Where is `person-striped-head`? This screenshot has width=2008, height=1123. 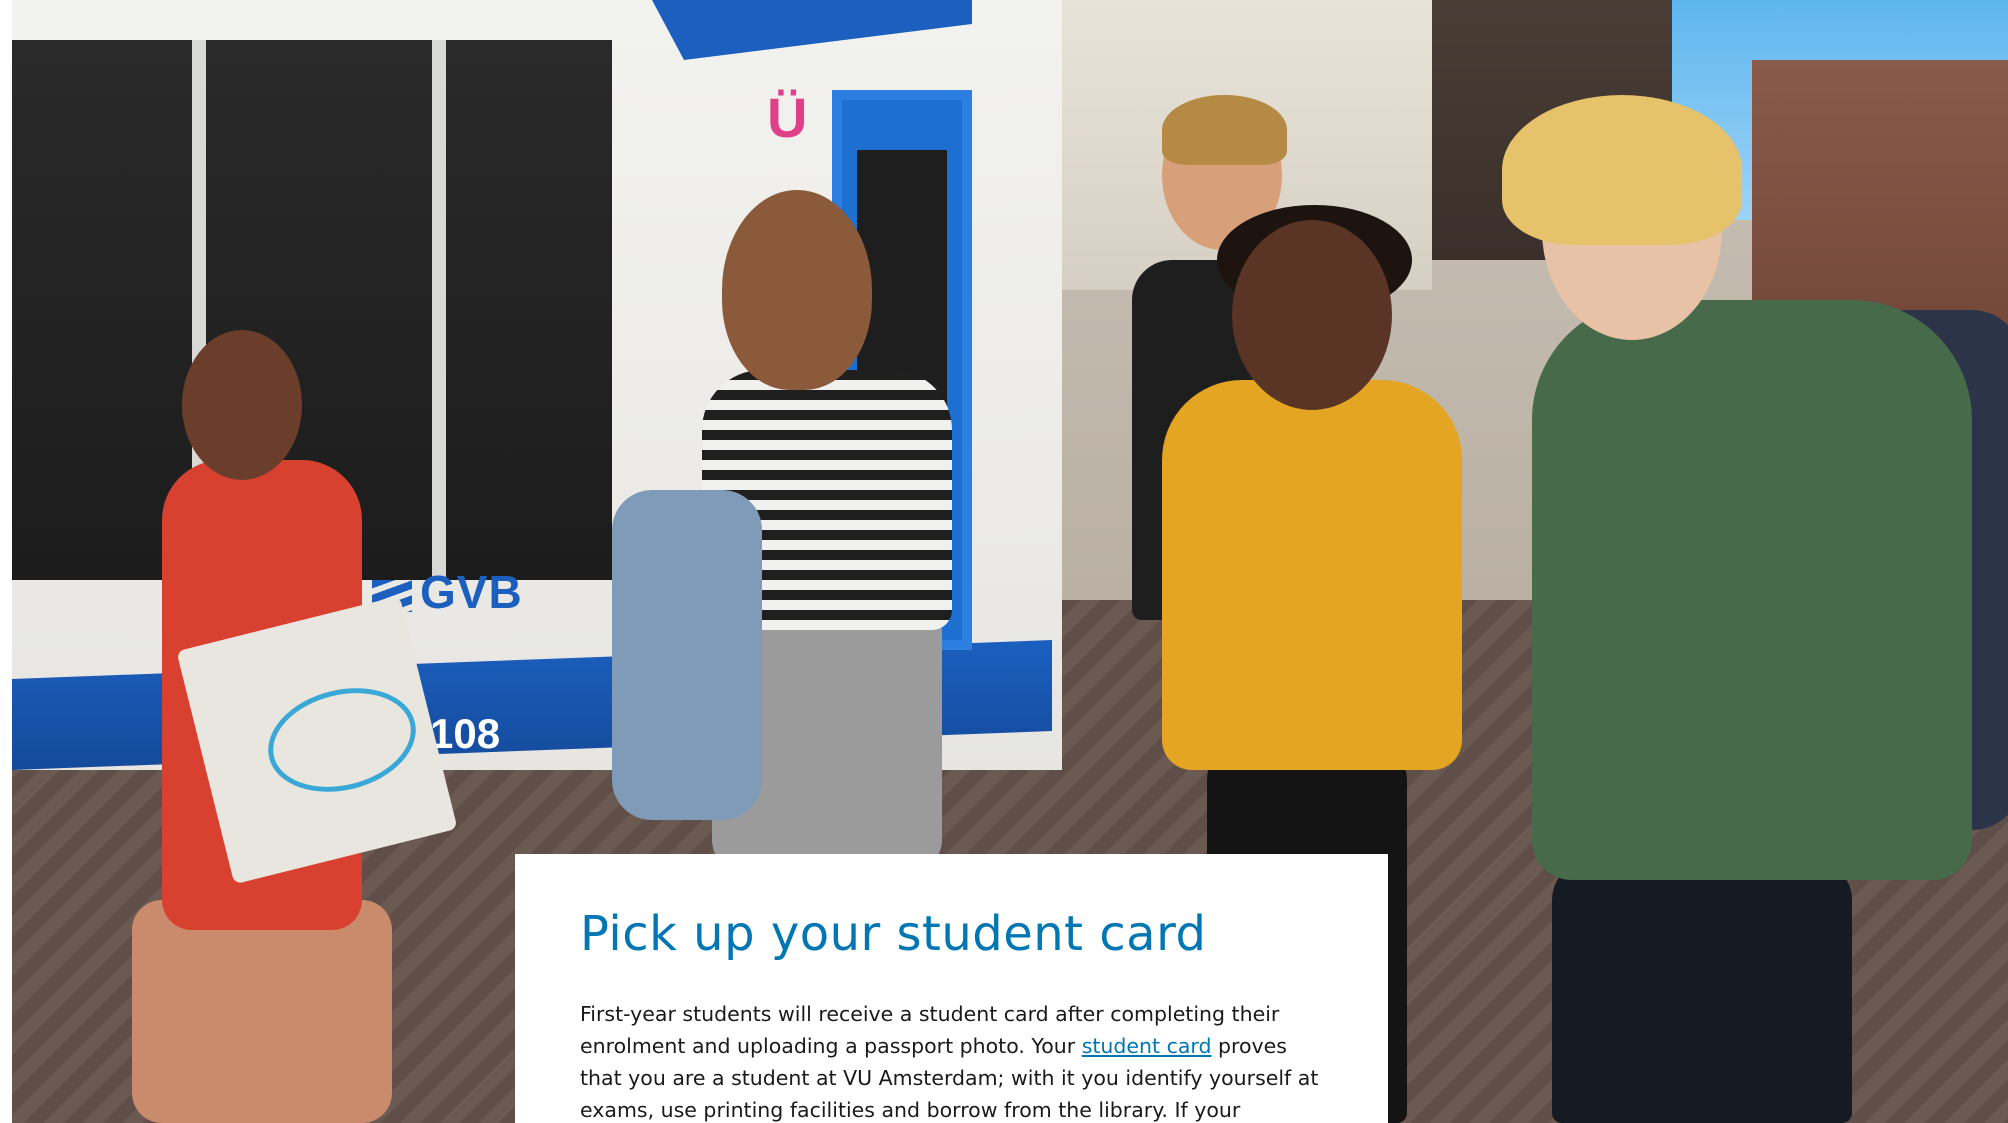 person-striped-head is located at coordinates (797, 290).